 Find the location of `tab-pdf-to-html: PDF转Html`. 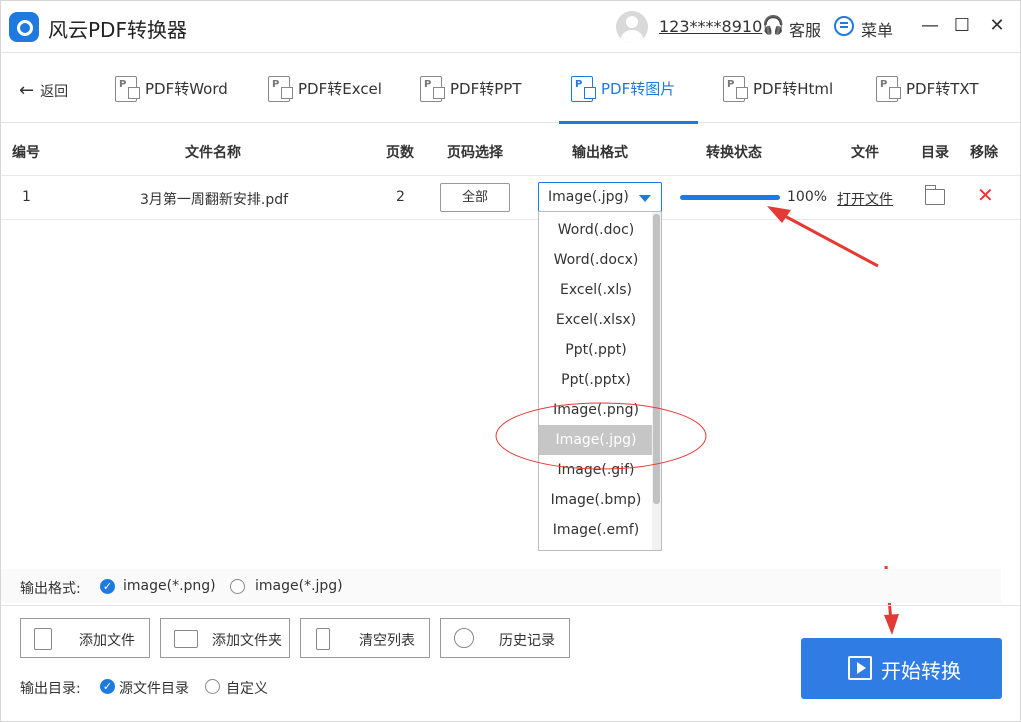

tab-pdf-to-html: PDF转Html is located at coordinates (778, 88).